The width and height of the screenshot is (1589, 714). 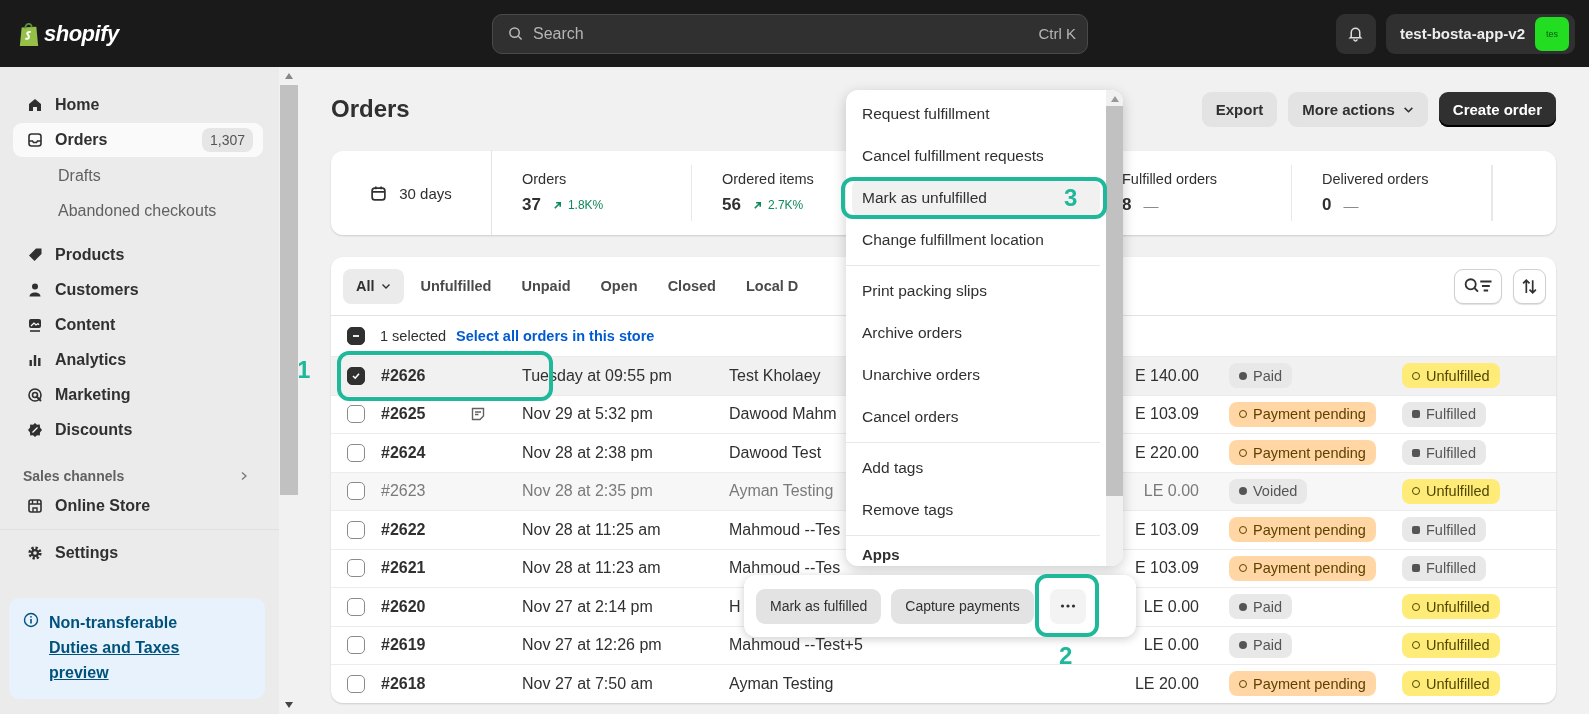 What do you see at coordinates (1057, 33) in the screenshot?
I see `shortcut-hint: Ctrl K` at bounding box center [1057, 33].